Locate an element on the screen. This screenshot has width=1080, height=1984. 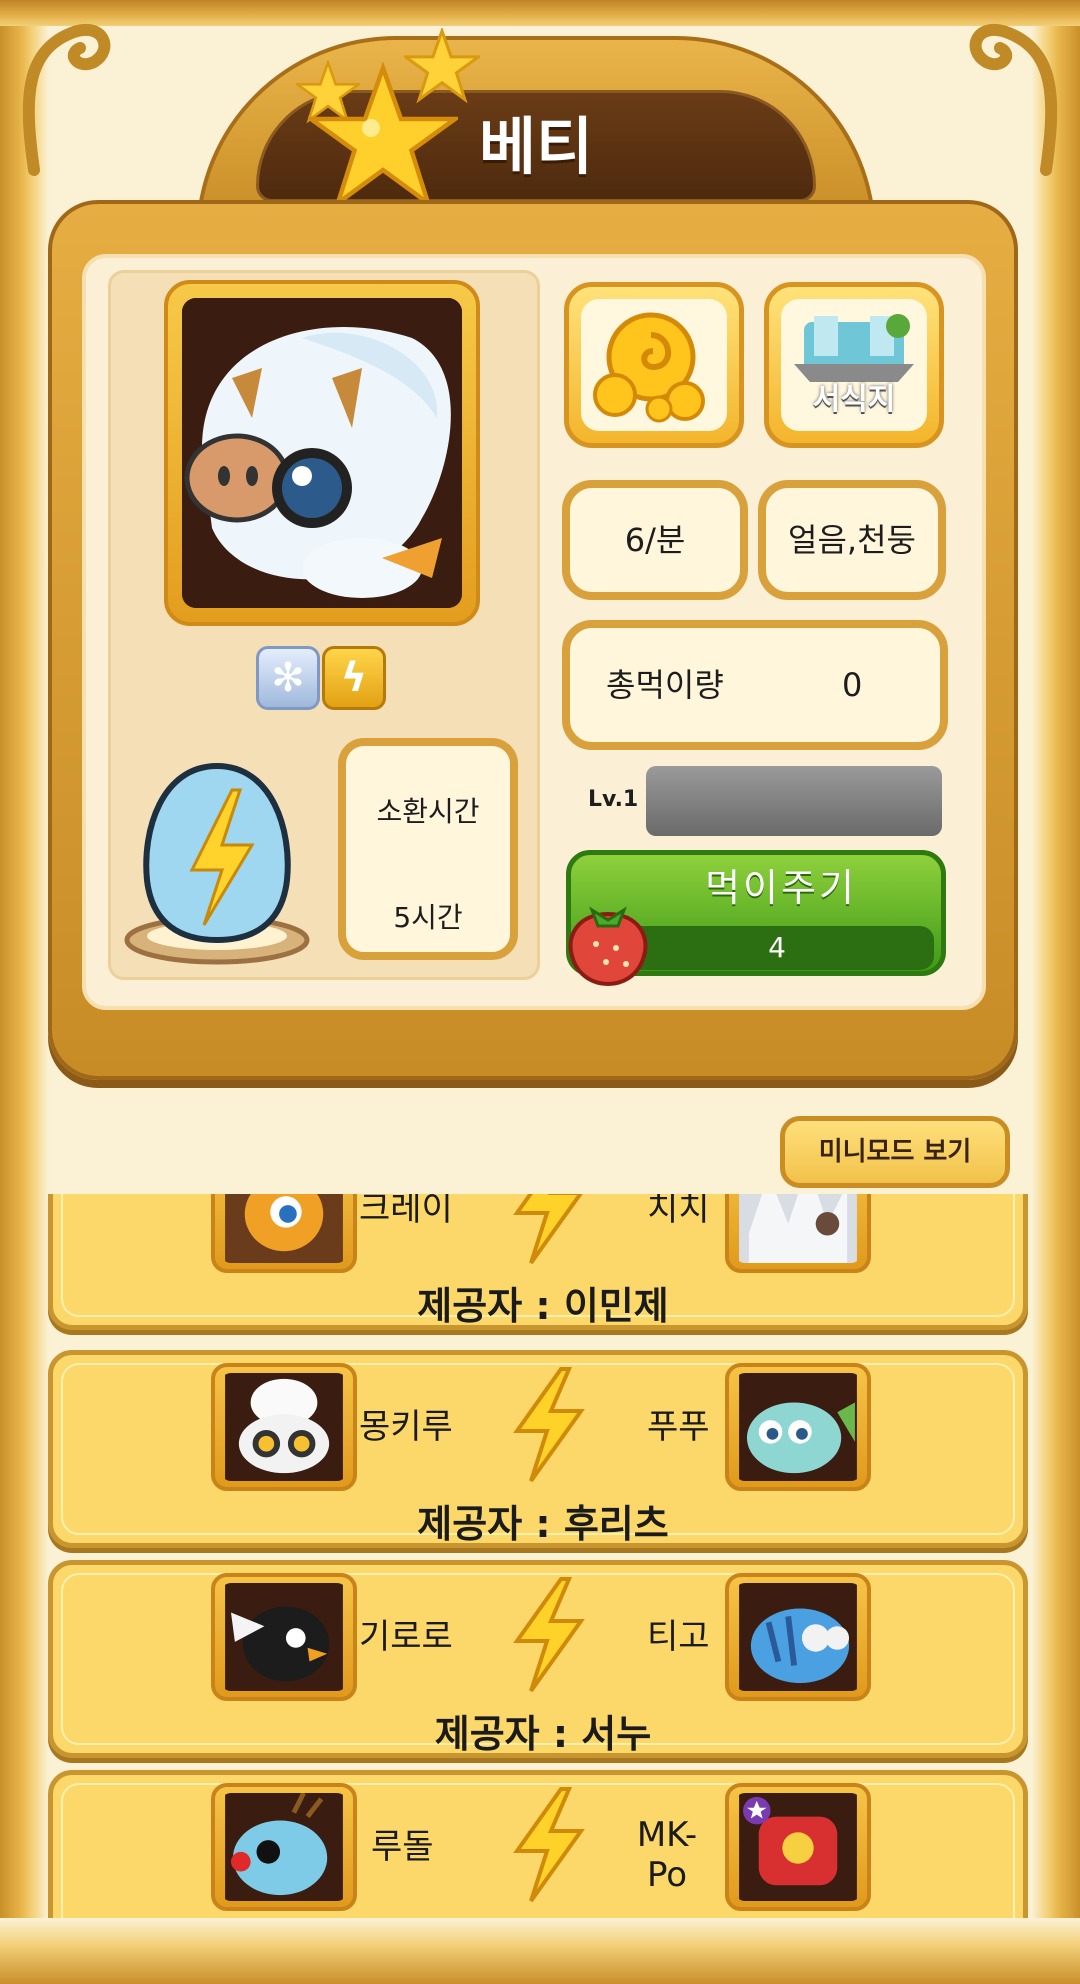
combo-card: 루돌 MK-Po is located at coordinates (538, 1844).